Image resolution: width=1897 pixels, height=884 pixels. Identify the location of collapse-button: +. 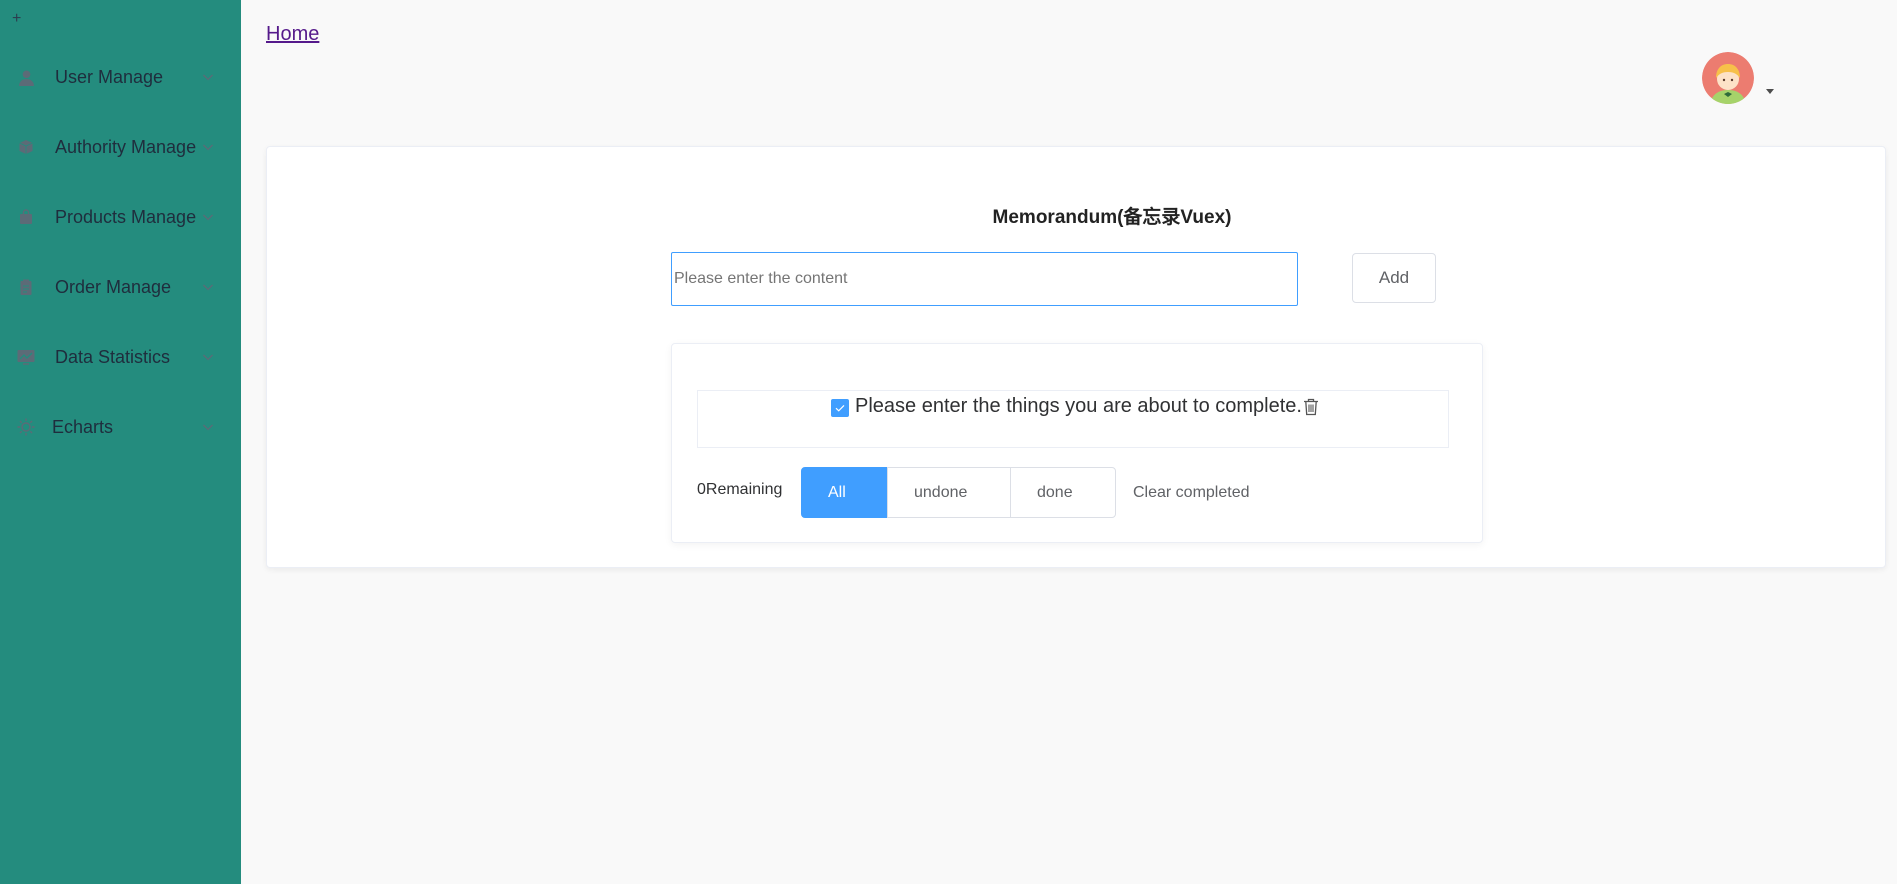
(16, 19).